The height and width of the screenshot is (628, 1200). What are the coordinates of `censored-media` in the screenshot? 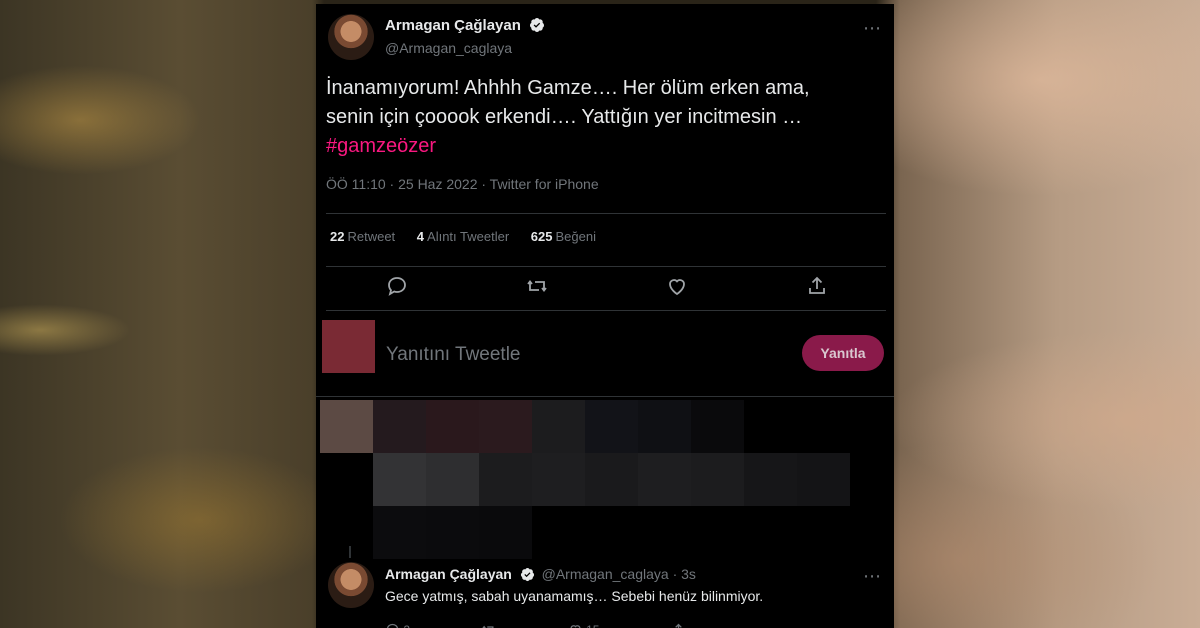 It's located at (605, 479).